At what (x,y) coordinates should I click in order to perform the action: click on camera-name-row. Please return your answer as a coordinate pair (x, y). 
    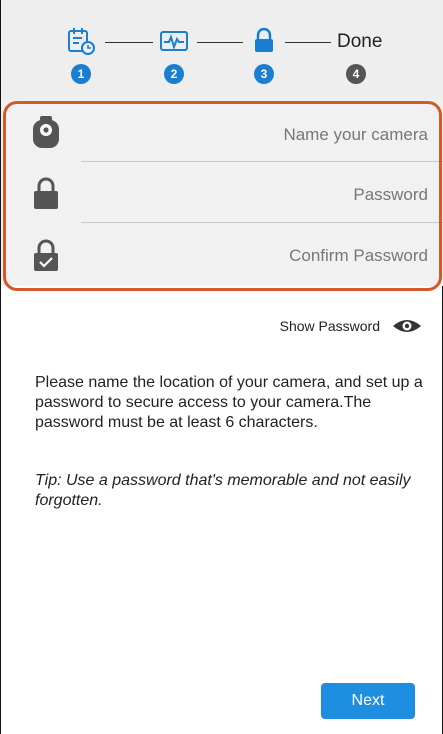
    Looking at the image, I should click on (222, 134).